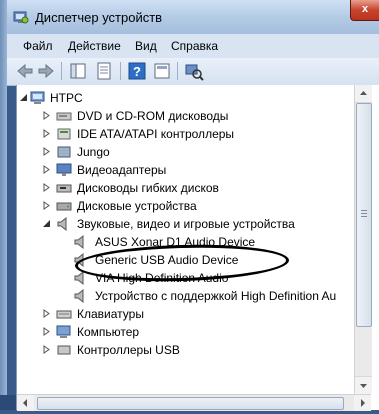 This screenshot has width=379, height=414. What do you see at coordinates (64, 350) in the screenshot?
I see `usb-controller-icon` at bounding box center [64, 350].